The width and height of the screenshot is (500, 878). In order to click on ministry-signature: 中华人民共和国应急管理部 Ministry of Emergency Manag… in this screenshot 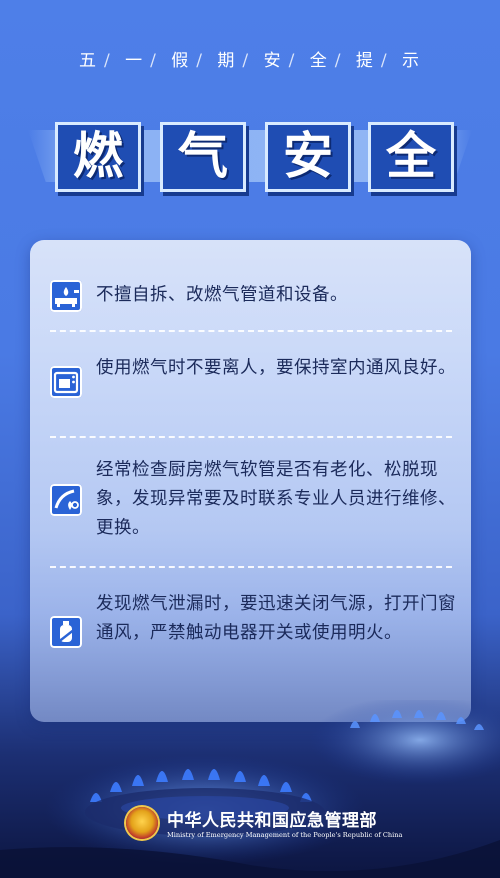, I will do `click(250, 829)`.